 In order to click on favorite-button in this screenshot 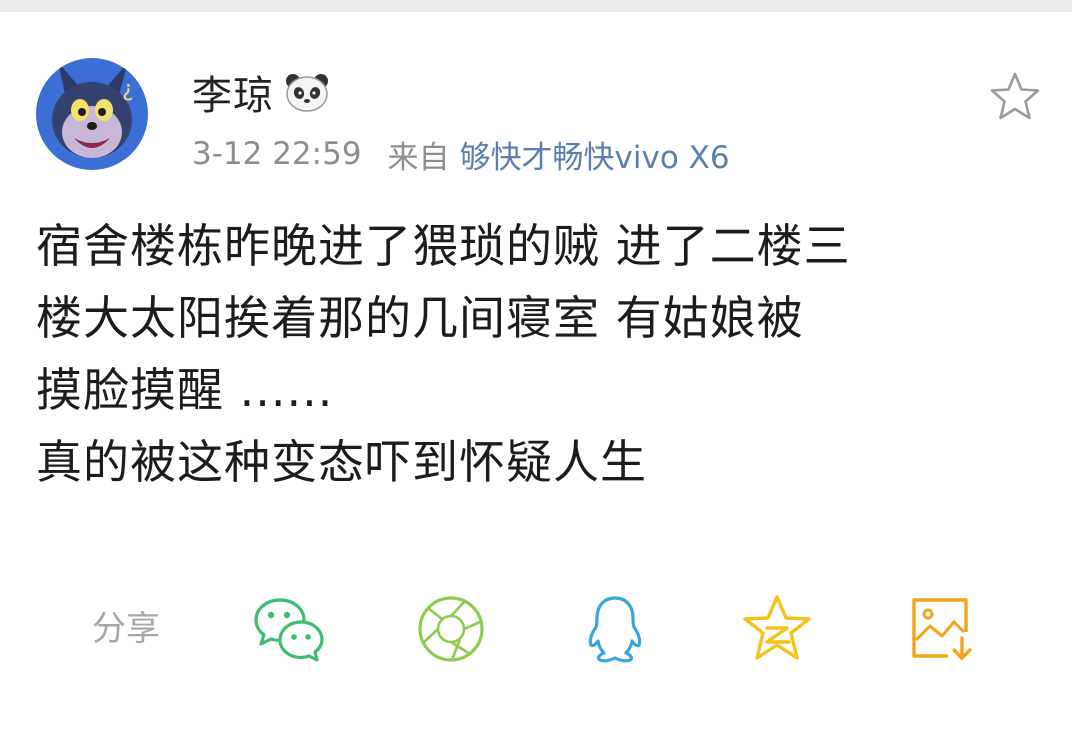, I will do `click(1015, 97)`.